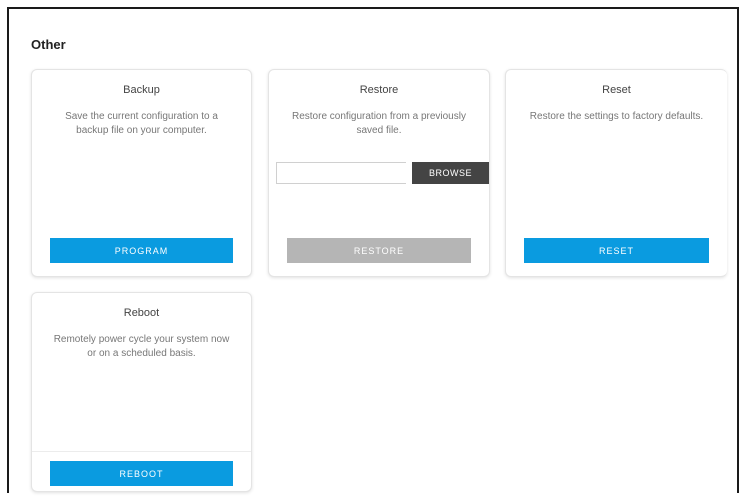 The height and width of the screenshot is (496, 745). Describe the element at coordinates (379, 250) in the screenshot. I see `restore-button: RESTORE` at that location.